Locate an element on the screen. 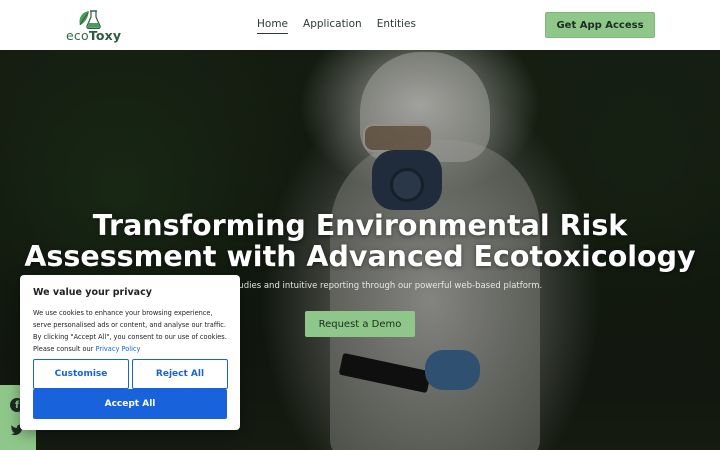  cookie-title: We value your privacy is located at coordinates (92, 292).